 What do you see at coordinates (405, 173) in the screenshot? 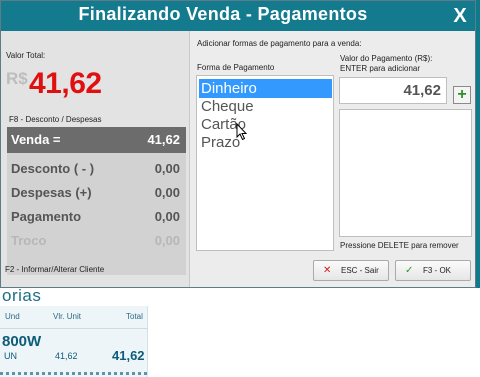
I see `added-payments-list` at bounding box center [405, 173].